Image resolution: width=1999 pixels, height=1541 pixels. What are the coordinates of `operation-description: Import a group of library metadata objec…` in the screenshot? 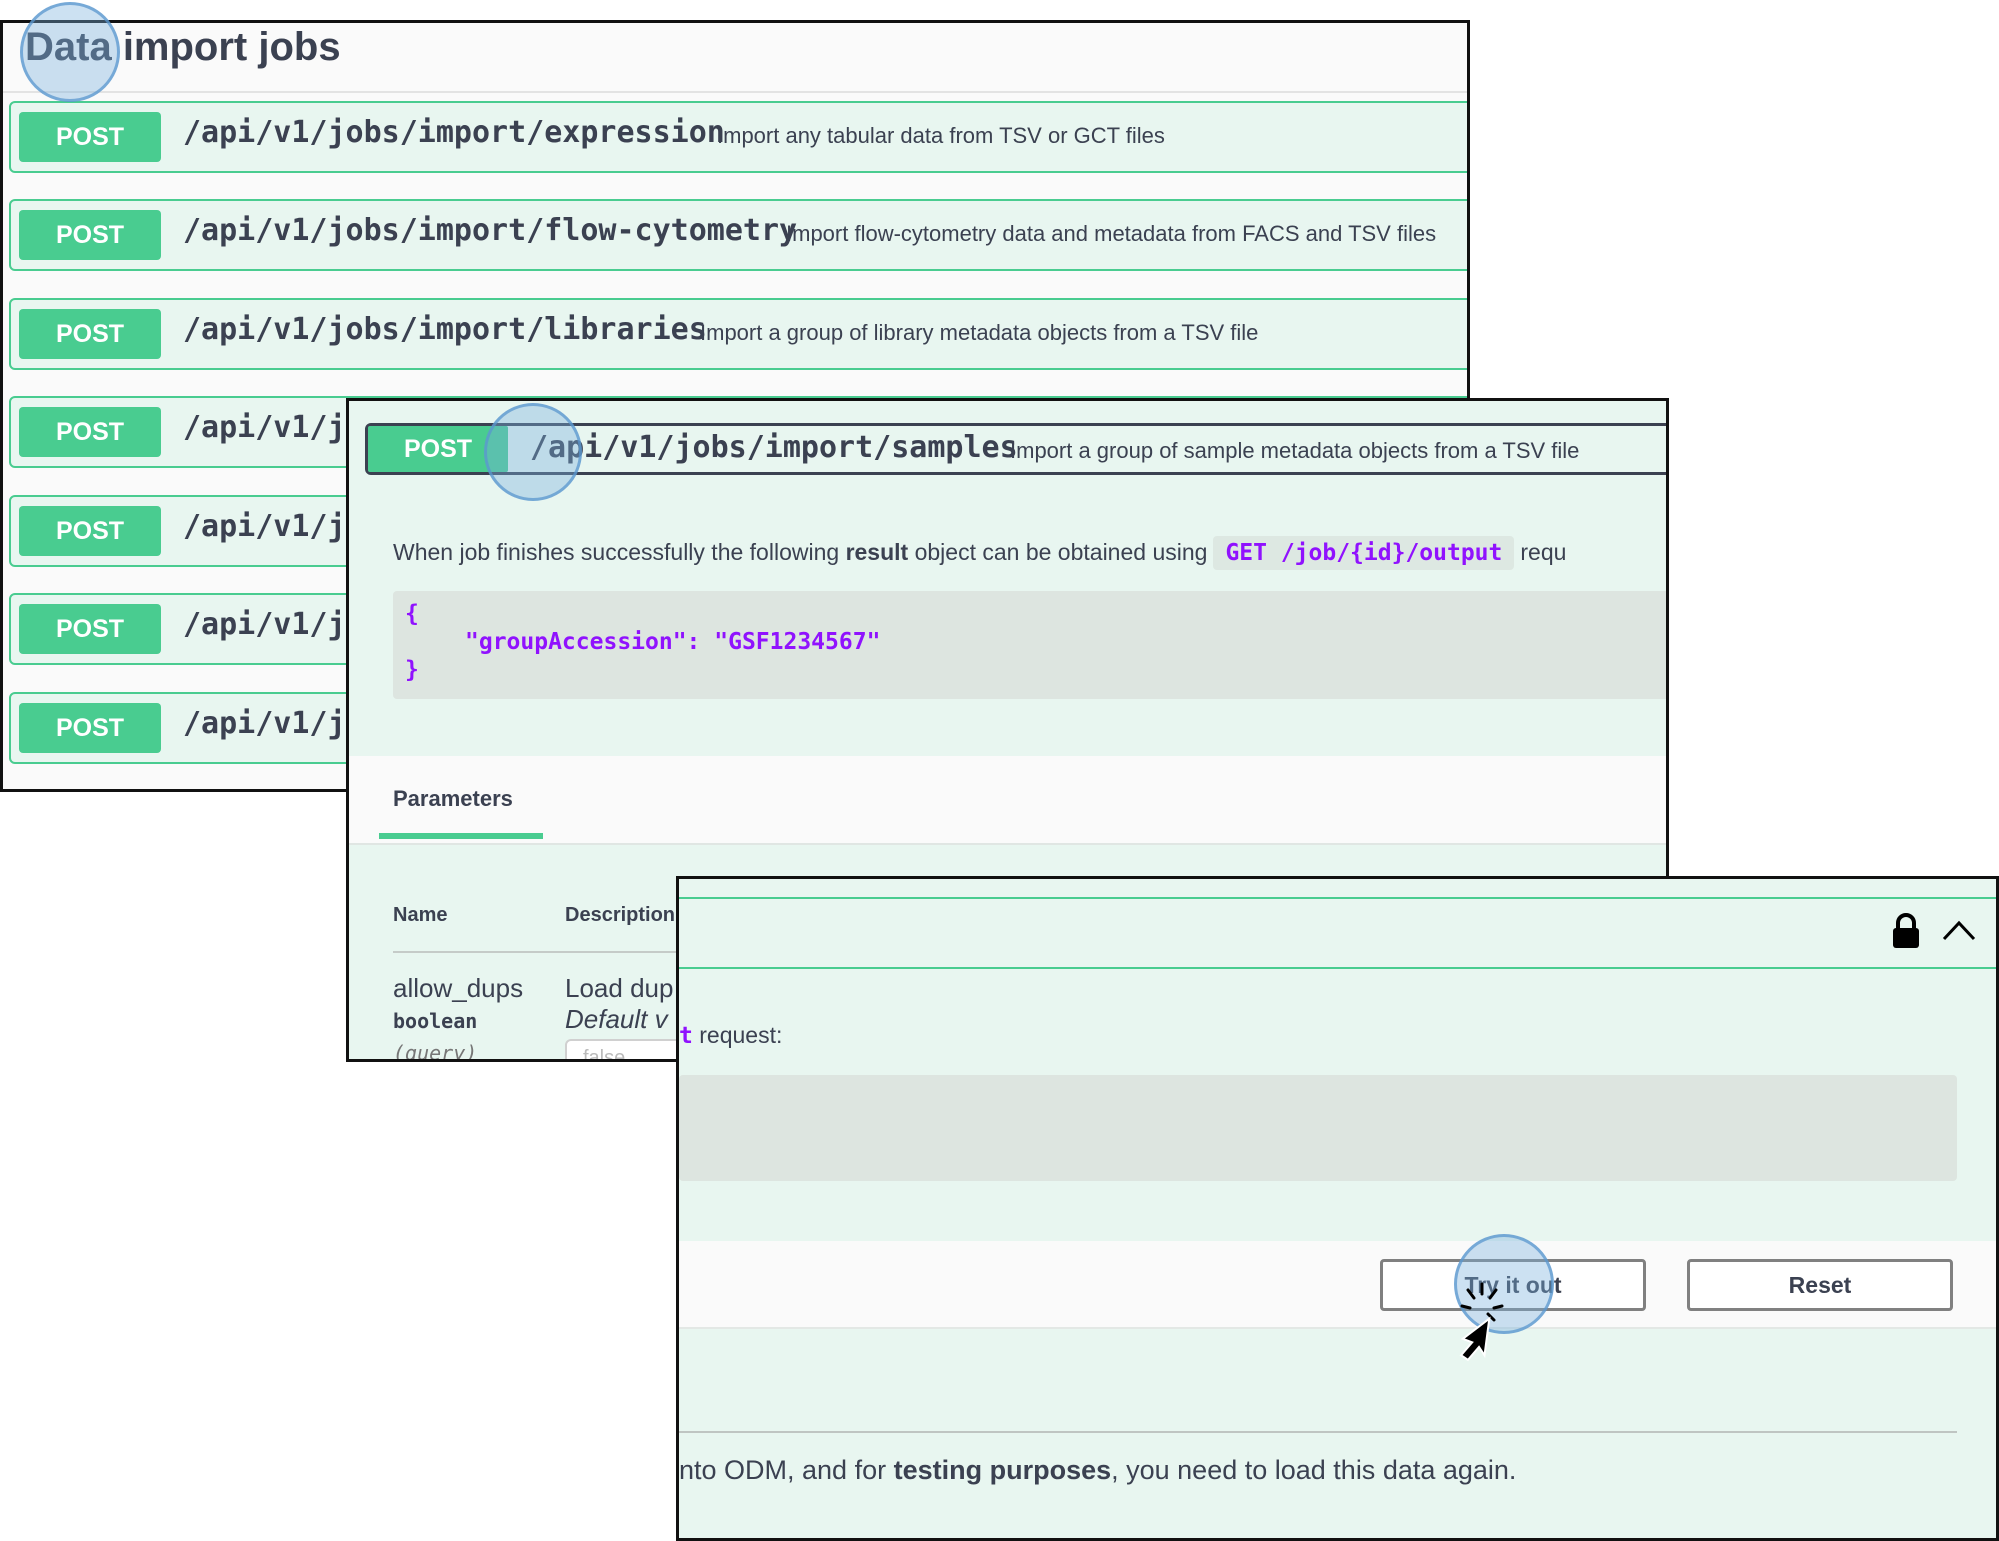 It's located at (979, 332).